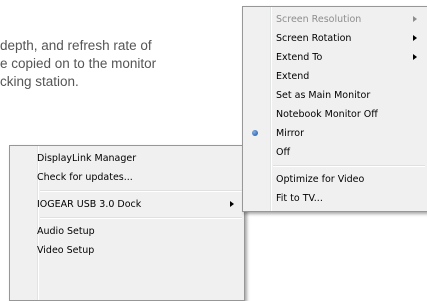  I want to click on menu-item-optimize-for-video: Optimize for Video, so click(335, 179).